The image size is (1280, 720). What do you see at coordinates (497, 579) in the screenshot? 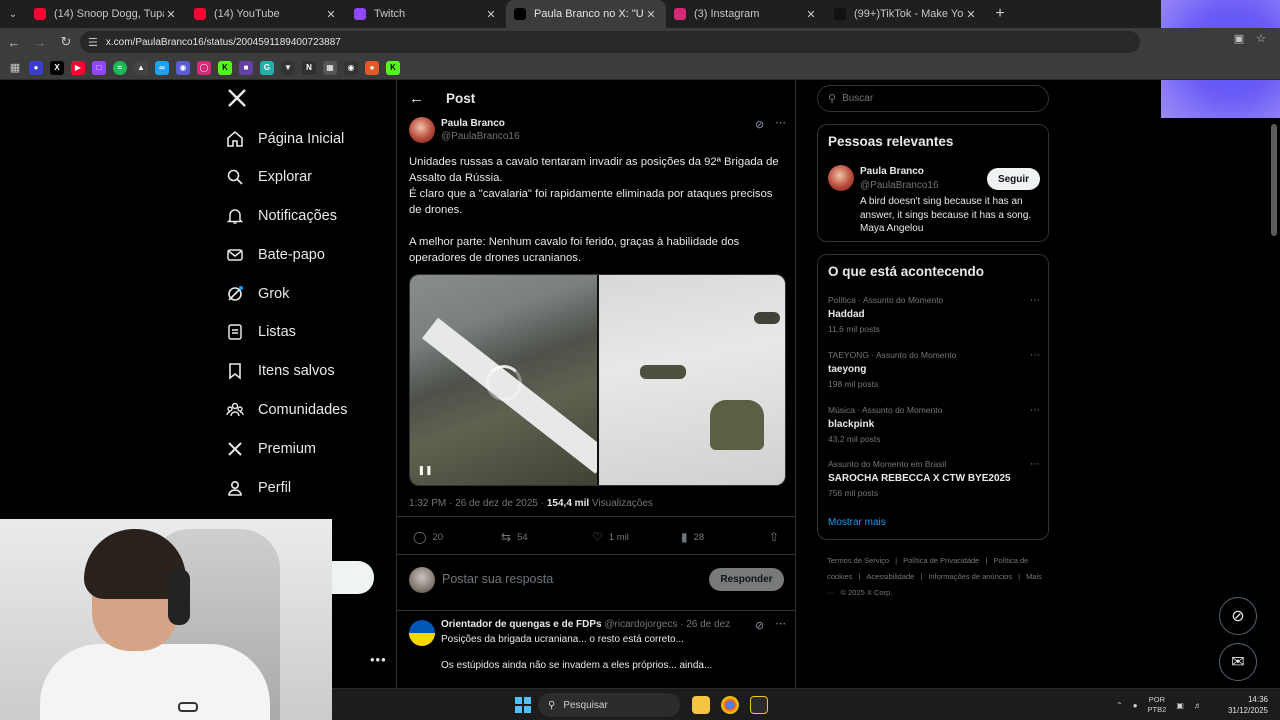
I see `reply-input: Postar sua resposta` at bounding box center [497, 579].